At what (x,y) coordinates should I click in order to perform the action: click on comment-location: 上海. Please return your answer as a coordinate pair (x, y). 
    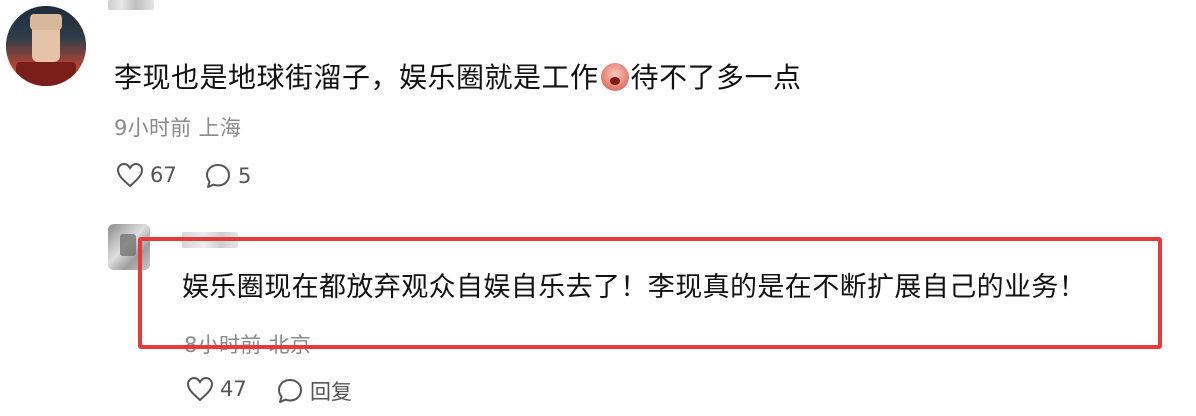
    Looking at the image, I should click on (220, 128).